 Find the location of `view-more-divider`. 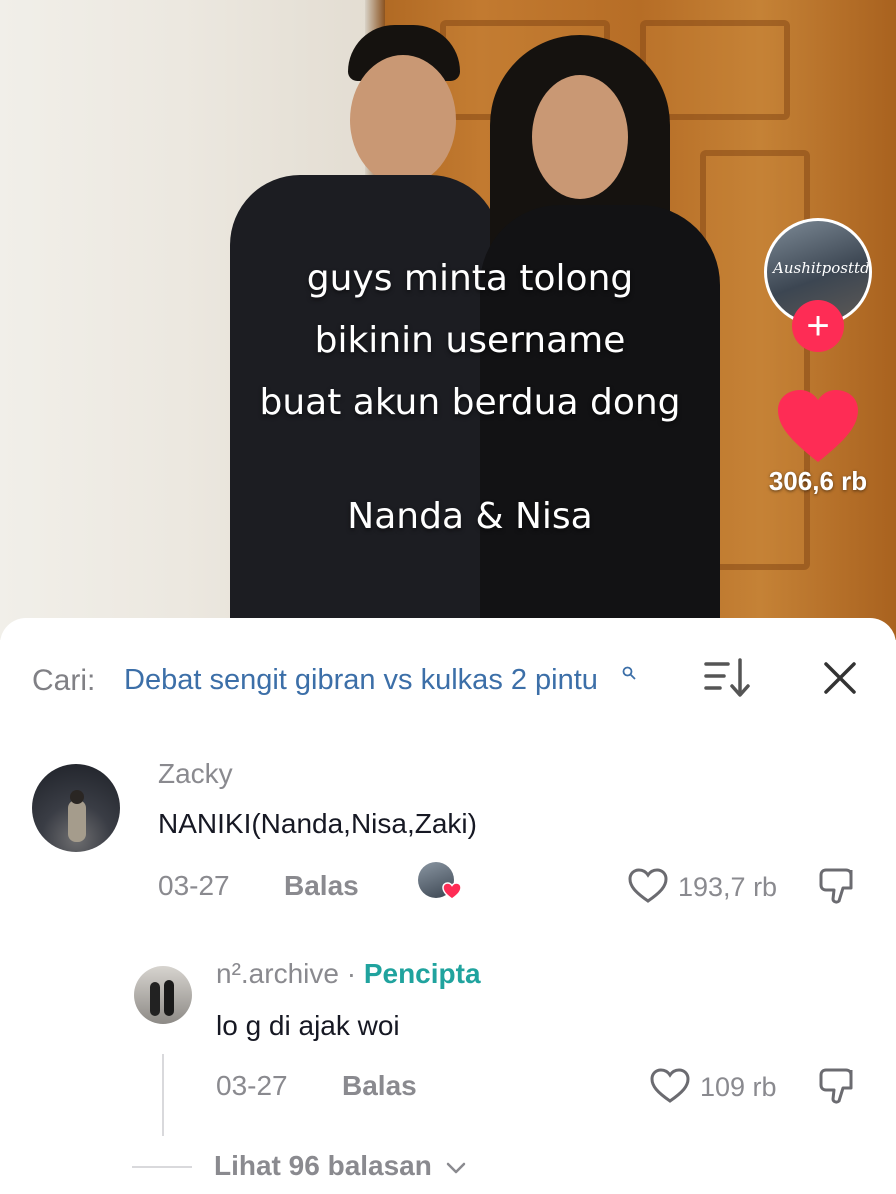

view-more-divider is located at coordinates (162, 1167).